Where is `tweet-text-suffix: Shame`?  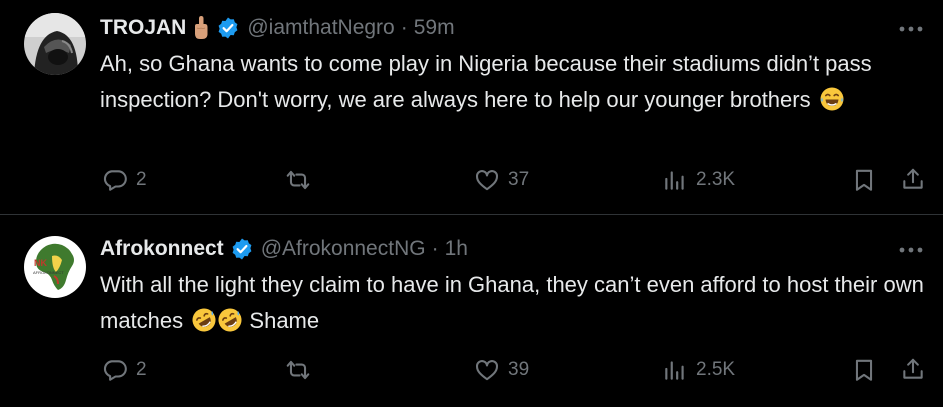
tweet-text-suffix: Shame is located at coordinates (284, 320).